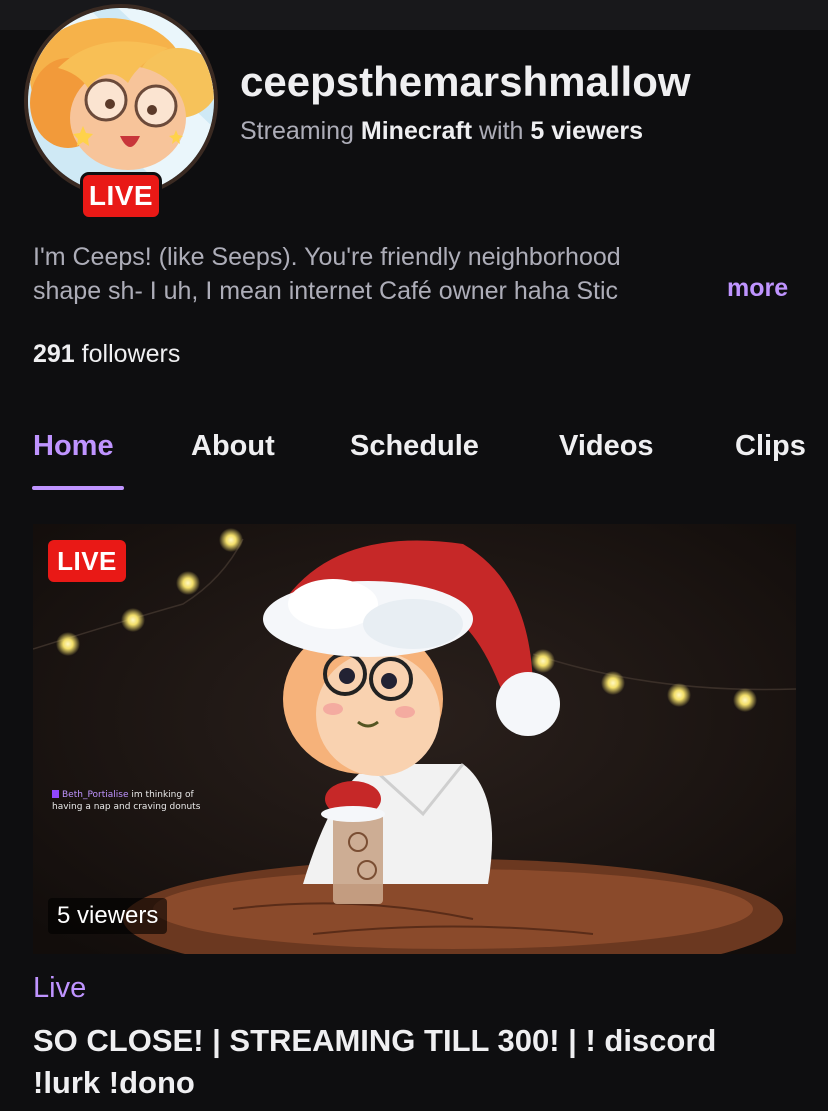 The height and width of the screenshot is (1111, 828). What do you see at coordinates (416, 131) in the screenshot?
I see `game-link: Minecraft` at bounding box center [416, 131].